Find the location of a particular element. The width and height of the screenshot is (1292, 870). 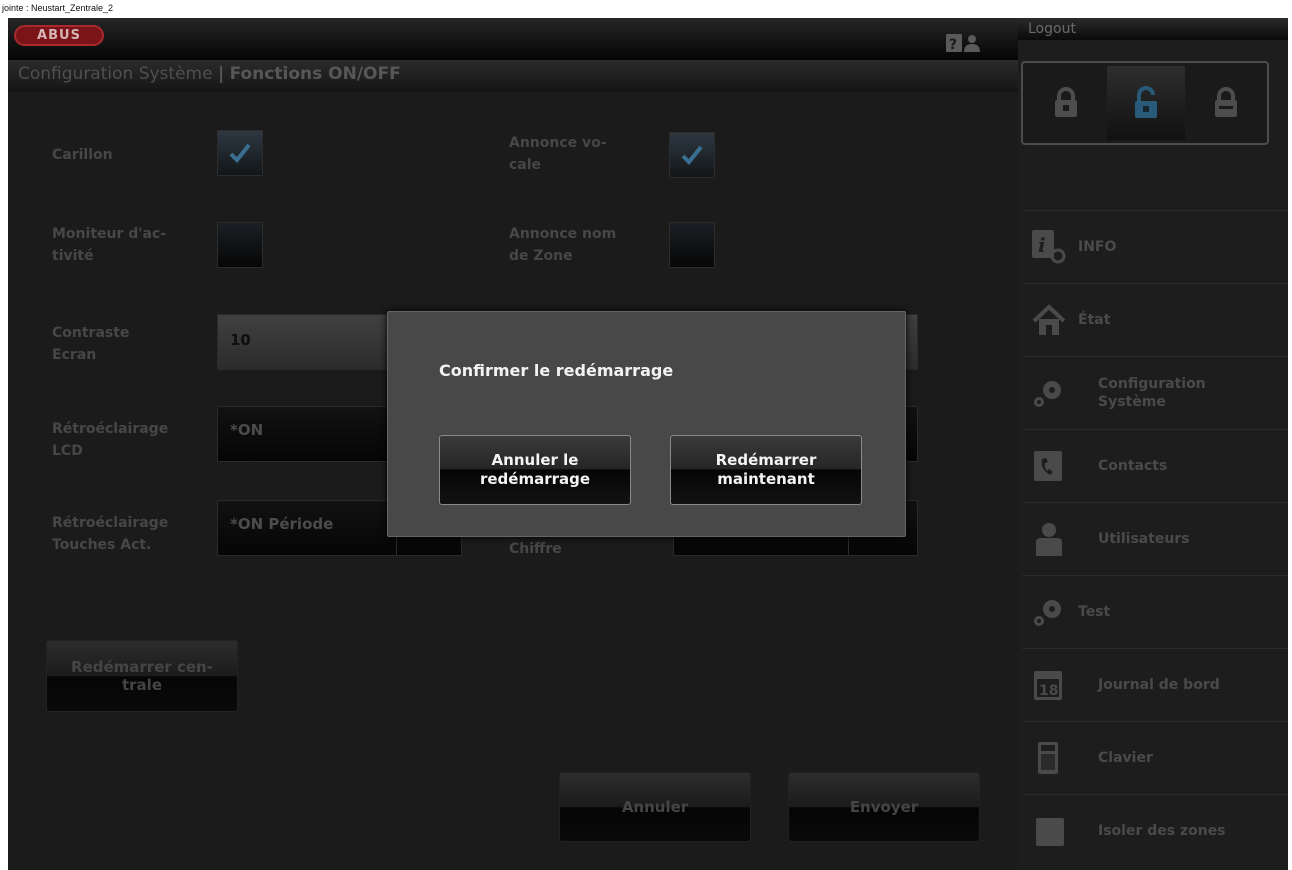

nav-item-configuration: Configuration Système is located at coordinates (1155, 392).